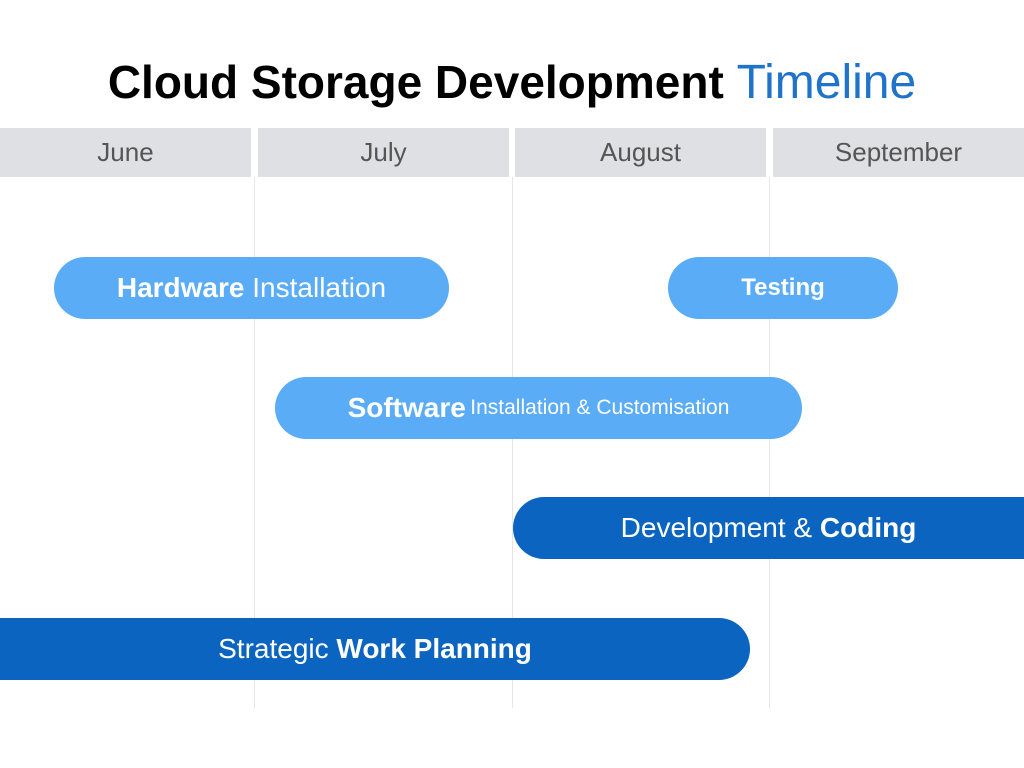 The image size is (1024, 768). I want to click on task-bar-strategic-work-planning: Strategic Work Planning, so click(375, 649).